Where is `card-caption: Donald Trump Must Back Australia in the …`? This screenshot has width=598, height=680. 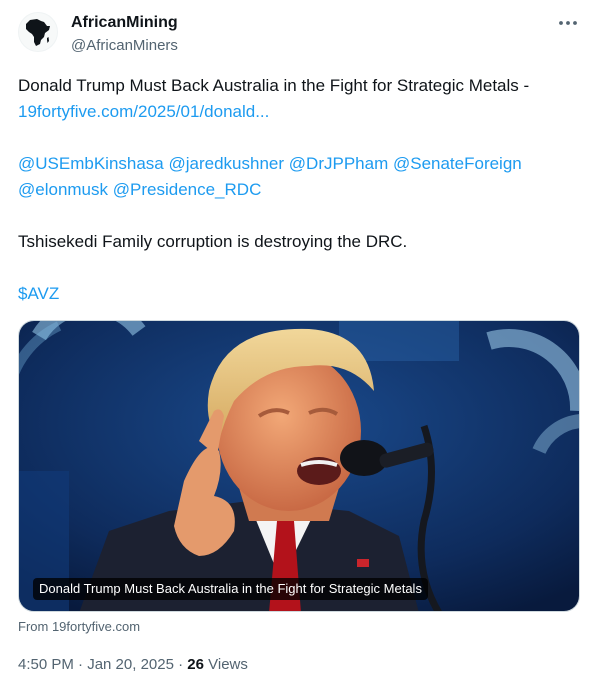 card-caption: Donald Trump Must Back Australia in the … is located at coordinates (230, 589).